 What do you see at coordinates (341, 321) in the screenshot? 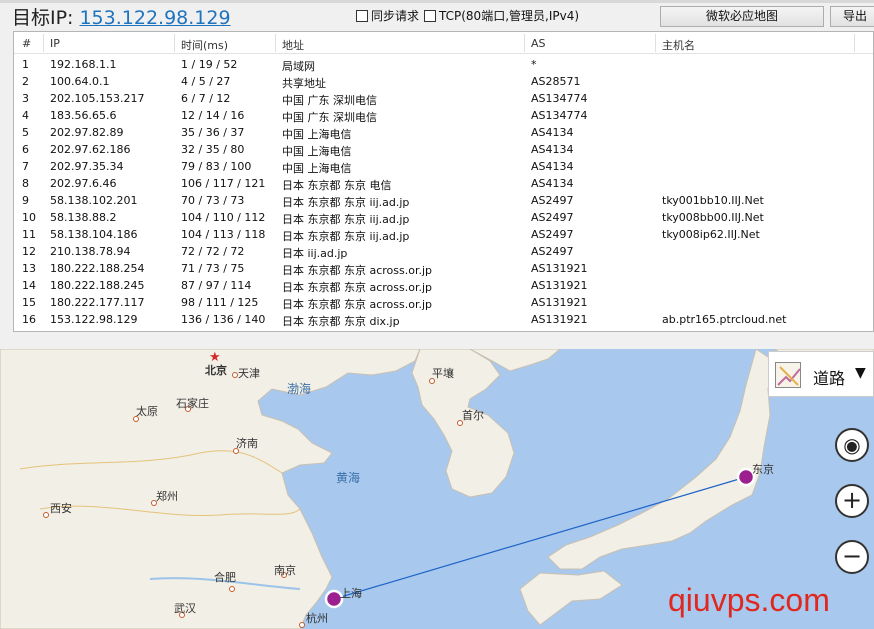
I see `hop-address-cell: 日本 东京都 东京 dix.jp` at bounding box center [341, 321].